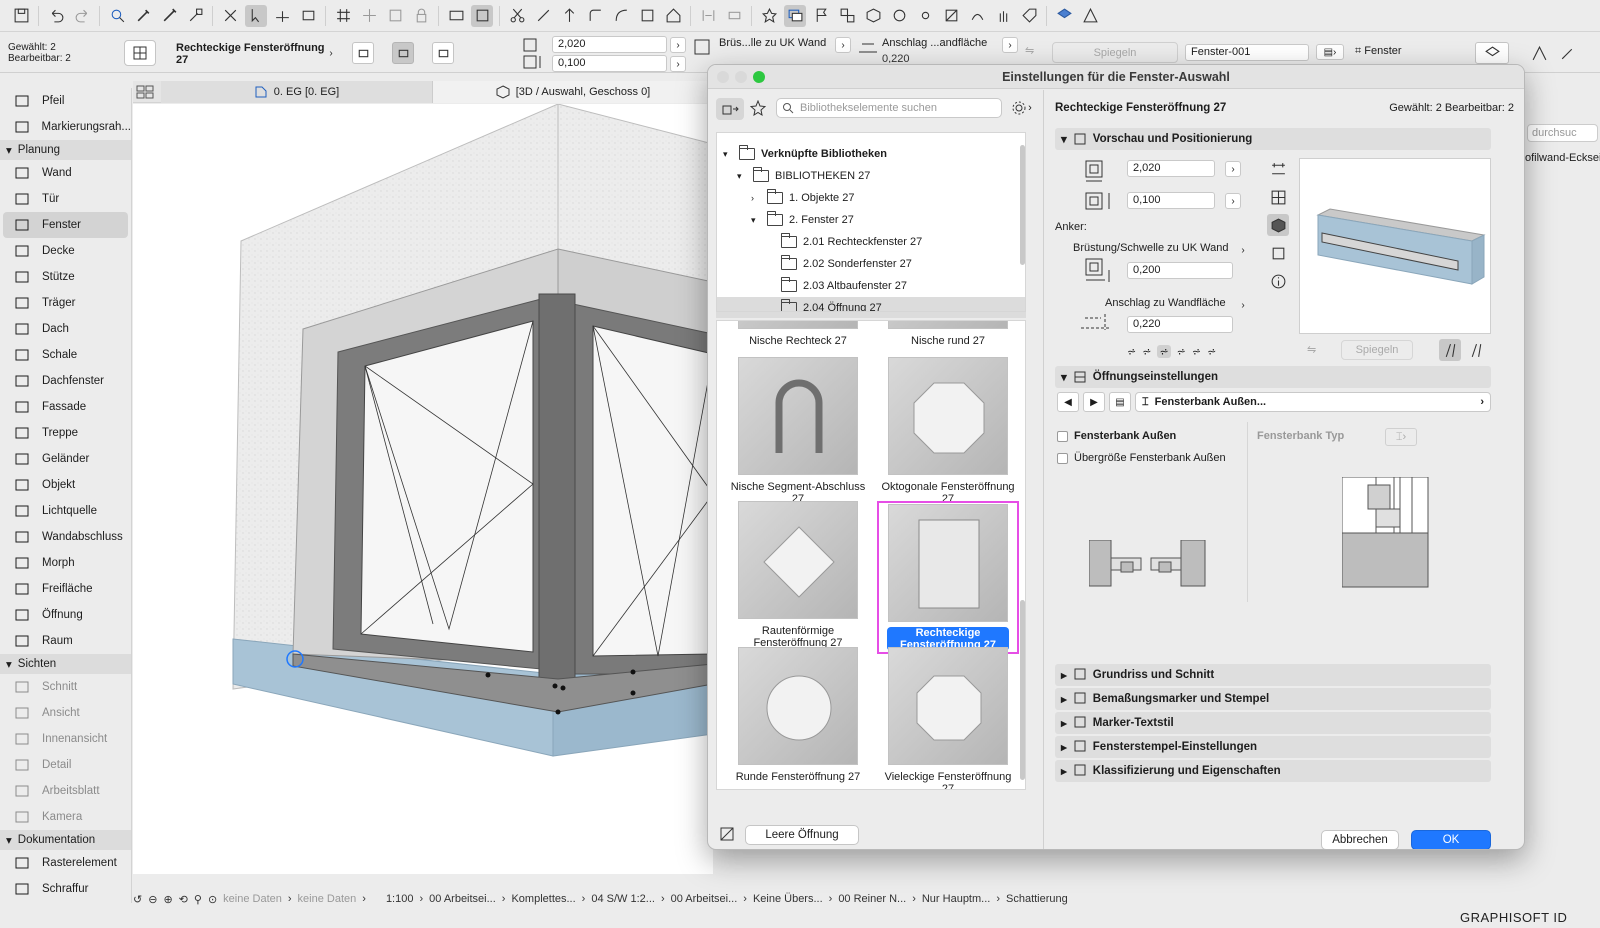  What do you see at coordinates (1120, 402) in the screenshot?
I see `page-list-icon: ▤` at bounding box center [1120, 402].